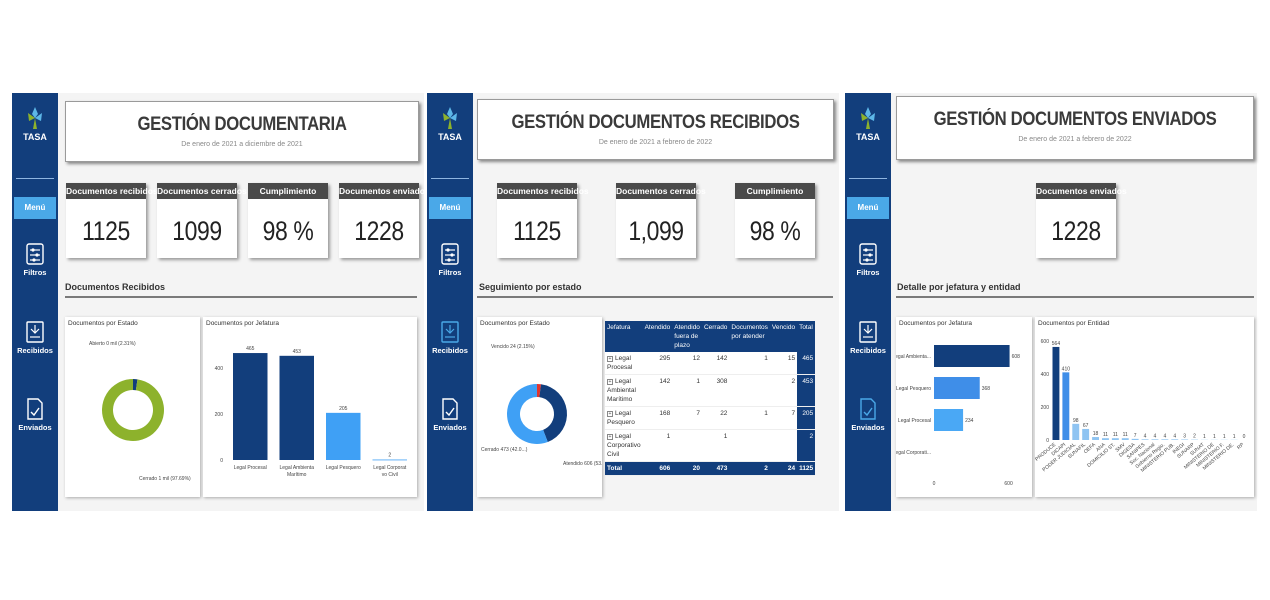 The image size is (1270, 600). Describe the element at coordinates (806, 390) in the screenshot. I see `cell-total: 453` at that location.